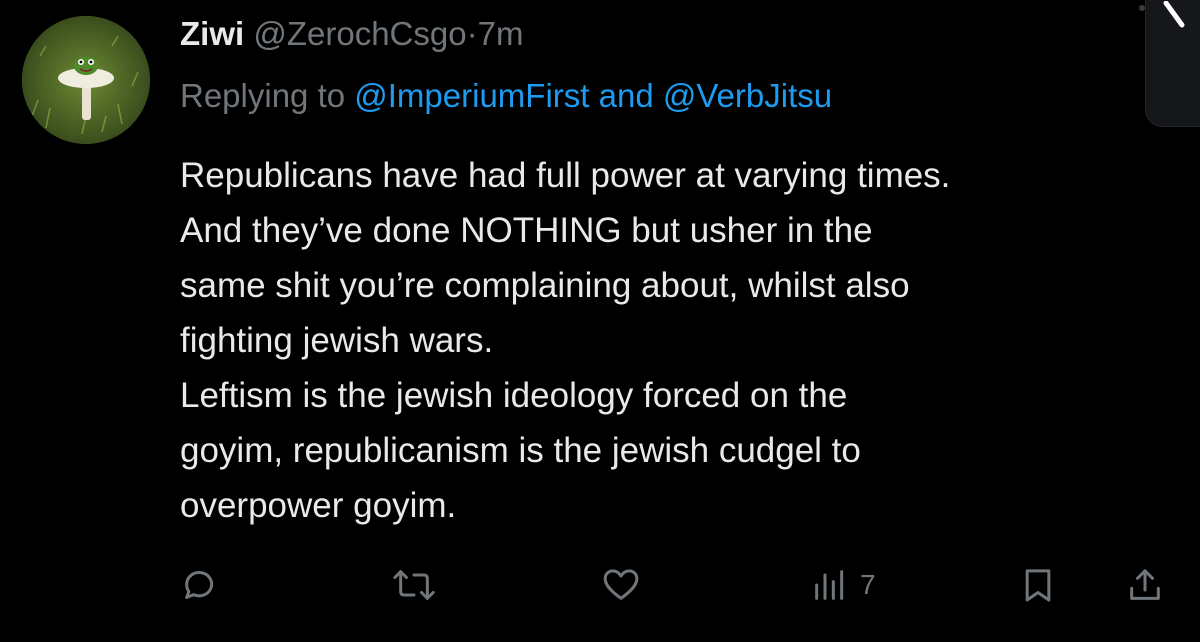 The width and height of the screenshot is (1200, 642). Describe the element at coordinates (471, 95) in the screenshot. I see `reply-mention-imperiumfirst: @ImperiumFirst` at that location.